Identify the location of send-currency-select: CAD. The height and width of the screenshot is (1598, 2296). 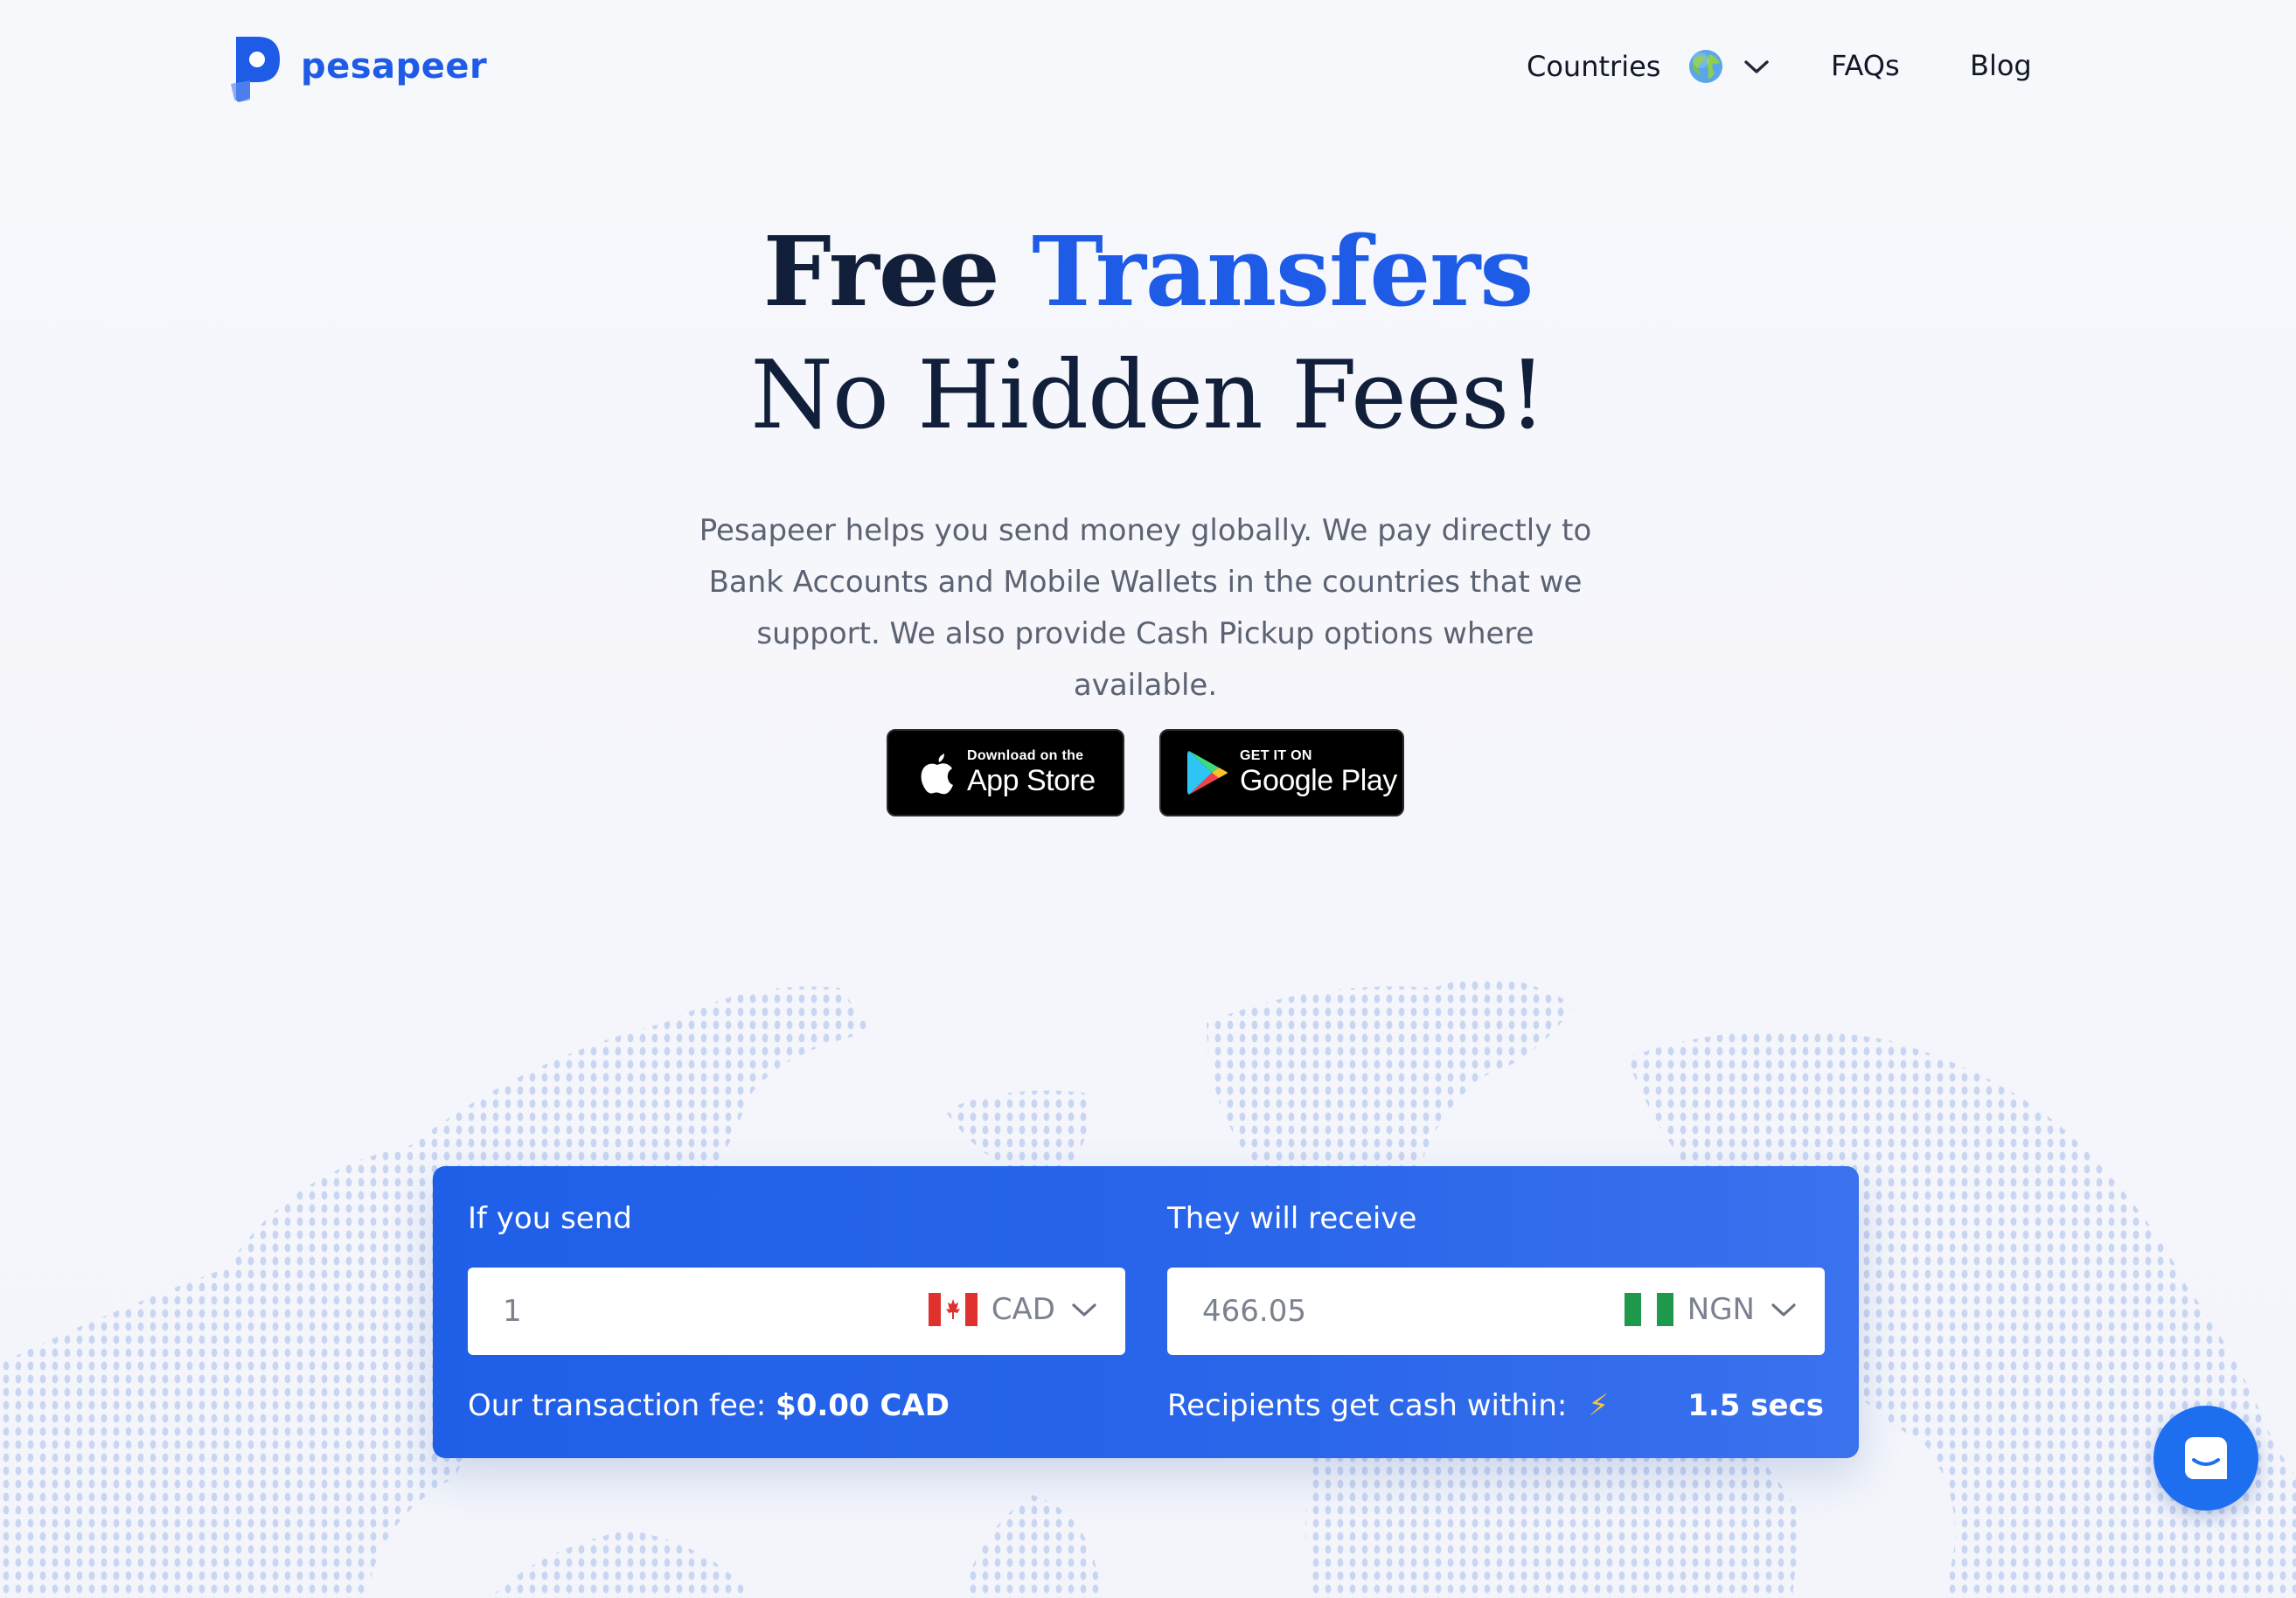
(1013, 1309).